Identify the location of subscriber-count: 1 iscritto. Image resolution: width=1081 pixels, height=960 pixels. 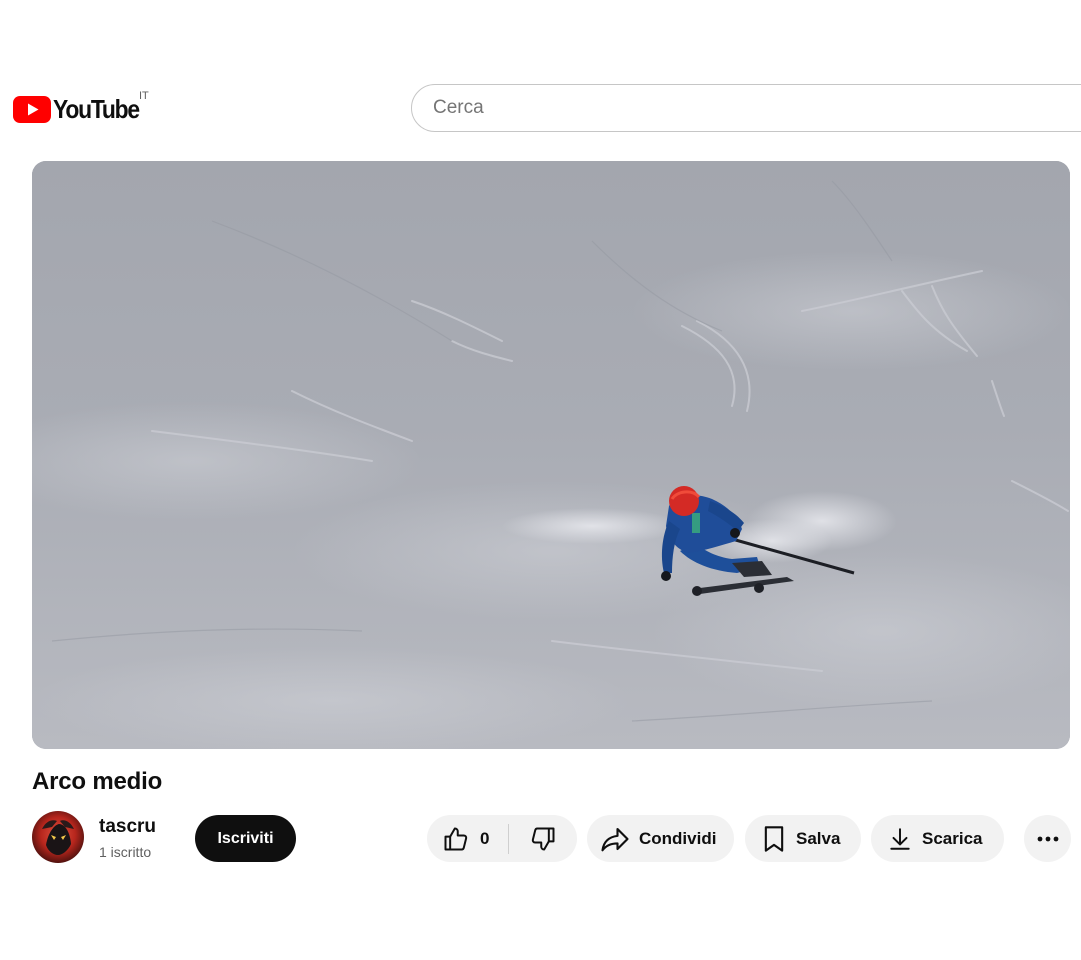
(125, 852).